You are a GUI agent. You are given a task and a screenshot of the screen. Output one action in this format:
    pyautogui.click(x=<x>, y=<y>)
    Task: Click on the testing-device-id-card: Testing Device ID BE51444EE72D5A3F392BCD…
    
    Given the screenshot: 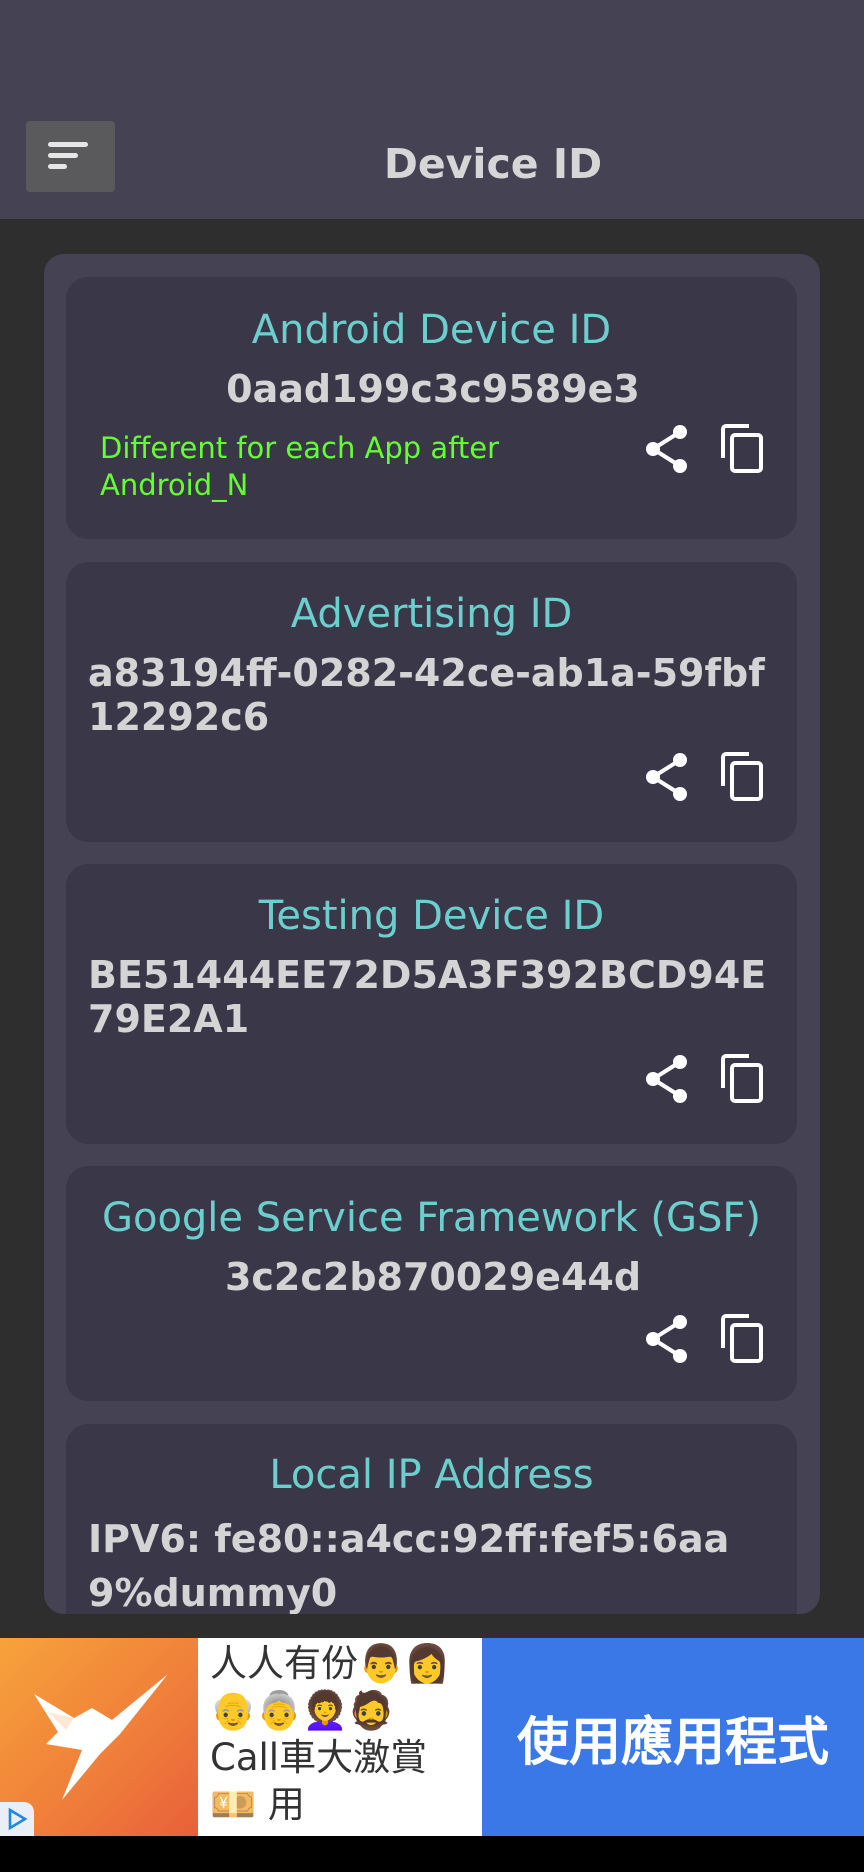 What is the action you would take?
    pyautogui.click(x=431, y=1004)
    